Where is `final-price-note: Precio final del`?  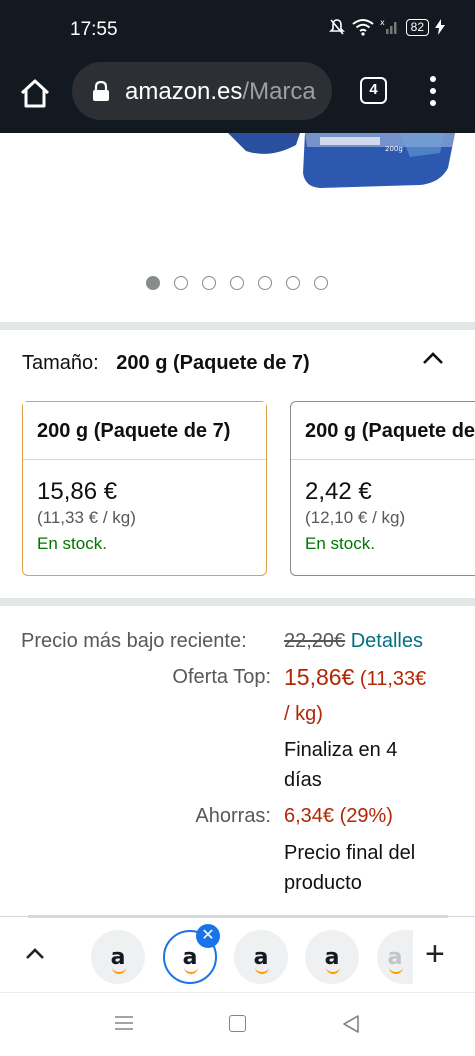 final-price-note: Precio final del is located at coordinates (350, 853).